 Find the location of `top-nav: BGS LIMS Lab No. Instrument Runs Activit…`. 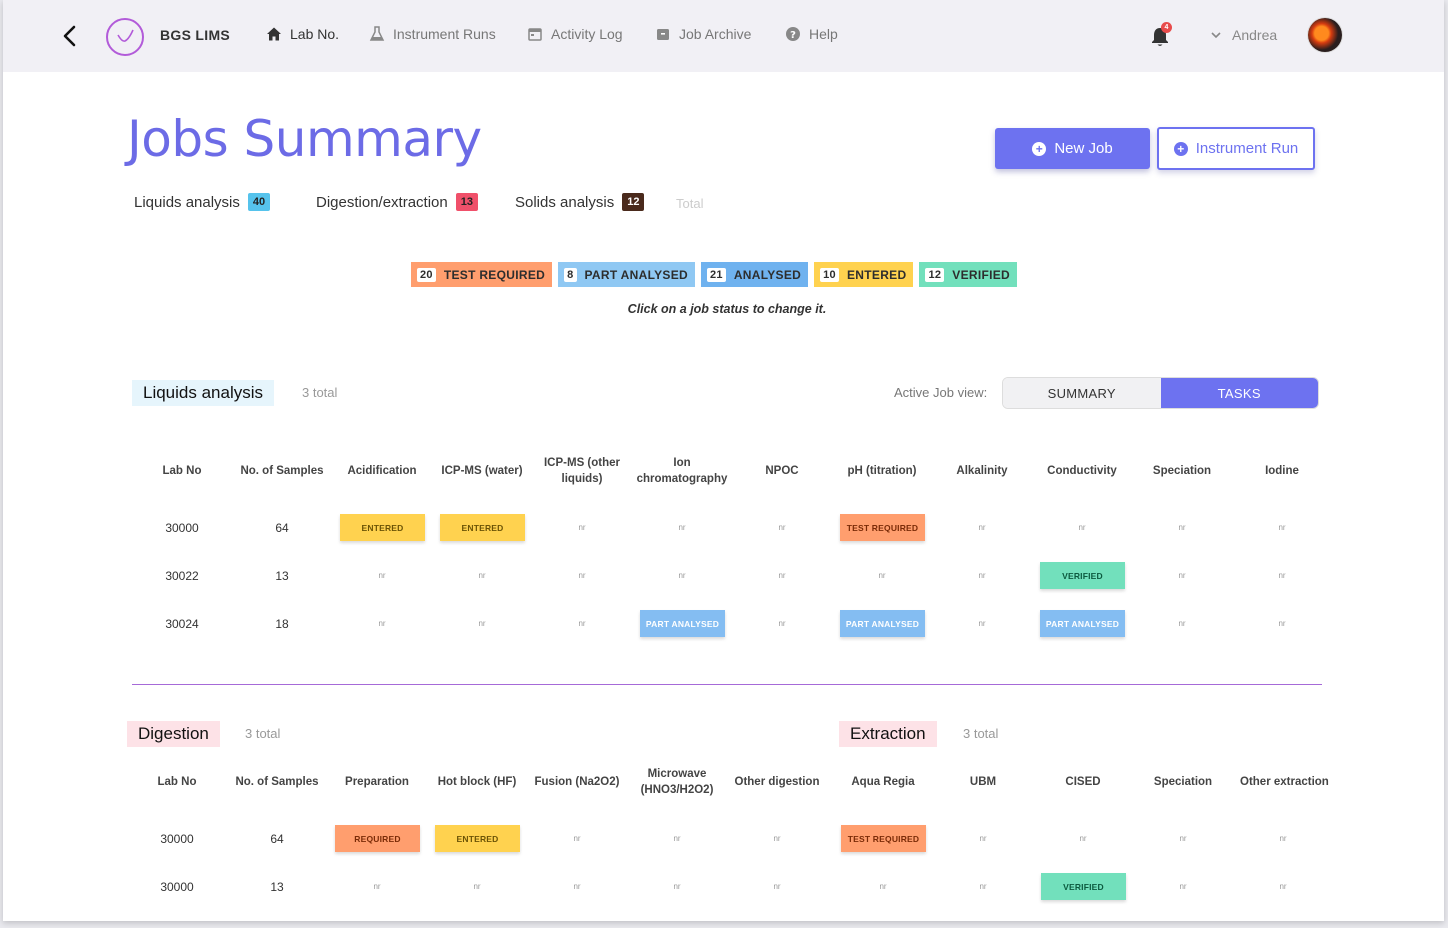

top-nav: BGS LIMS Lab No. Instrument Runs Activit… is located at coordinates (723, 36).